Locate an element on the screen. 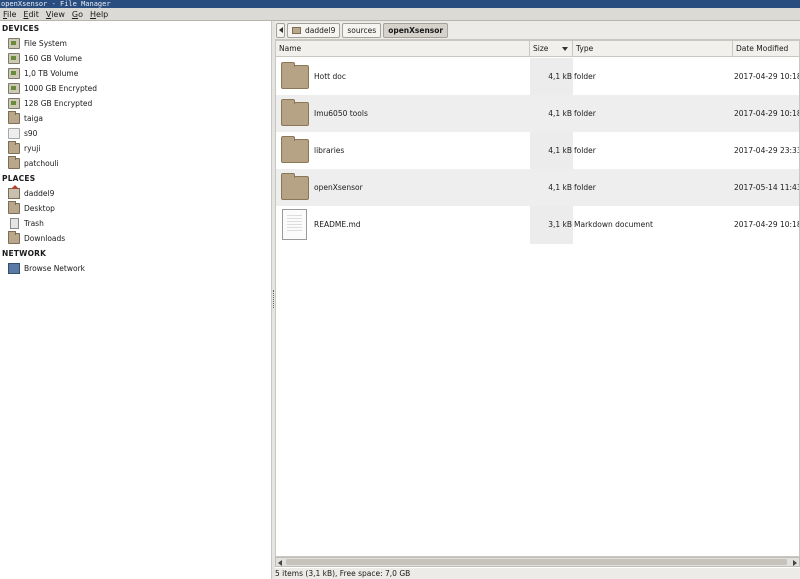  file-name: Hott doc is located at coordinates (330, 76).